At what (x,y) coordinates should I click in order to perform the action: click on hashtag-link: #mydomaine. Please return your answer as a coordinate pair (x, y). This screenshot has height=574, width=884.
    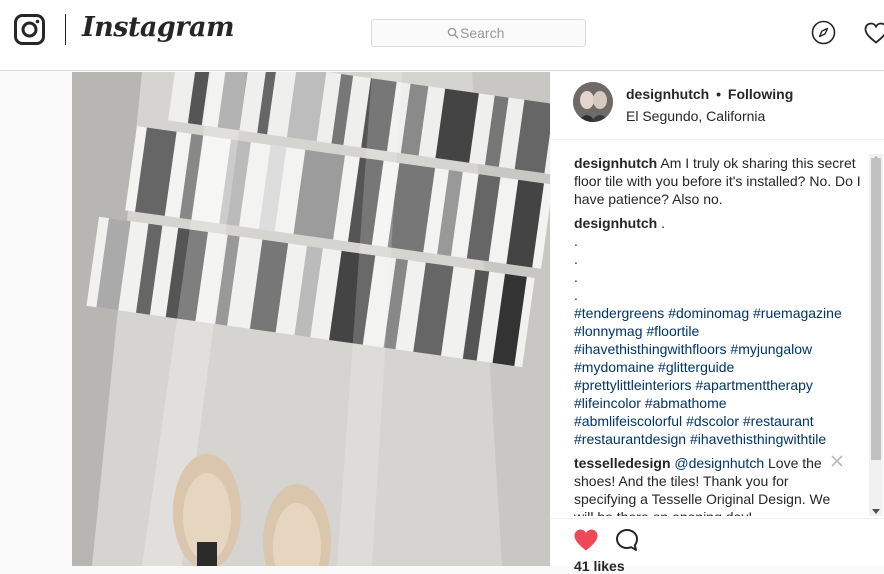
    Looking at the image, I should click on (614, 367).